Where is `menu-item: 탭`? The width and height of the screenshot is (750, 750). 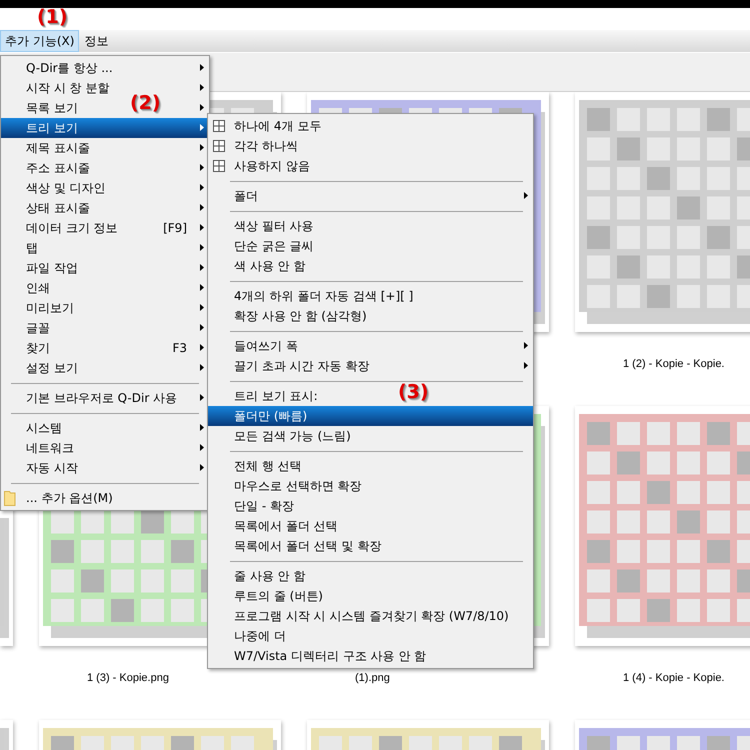 menu-item: 탭 is located at coordinates (22, 248).